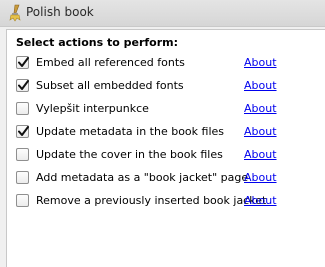 The width and height of the screenshot is (325, 267). Describe the element at coordinates (110, 62) in the screenshot. I see `action-label: Embed all referenced fonts` at that location.